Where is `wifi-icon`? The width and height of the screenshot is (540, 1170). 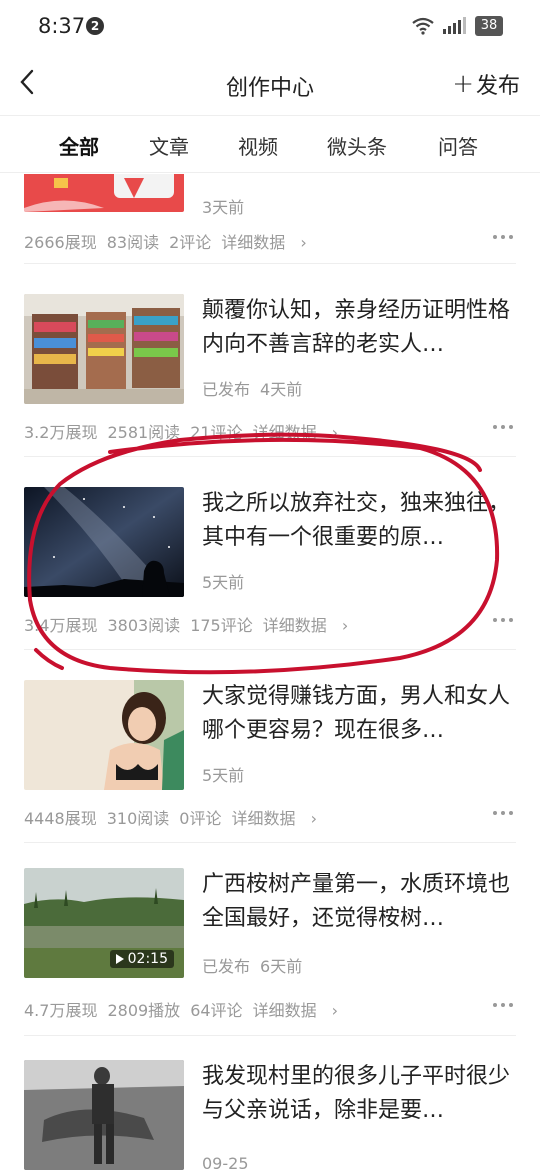
wifi-icon is located at coordinates (423, 26).